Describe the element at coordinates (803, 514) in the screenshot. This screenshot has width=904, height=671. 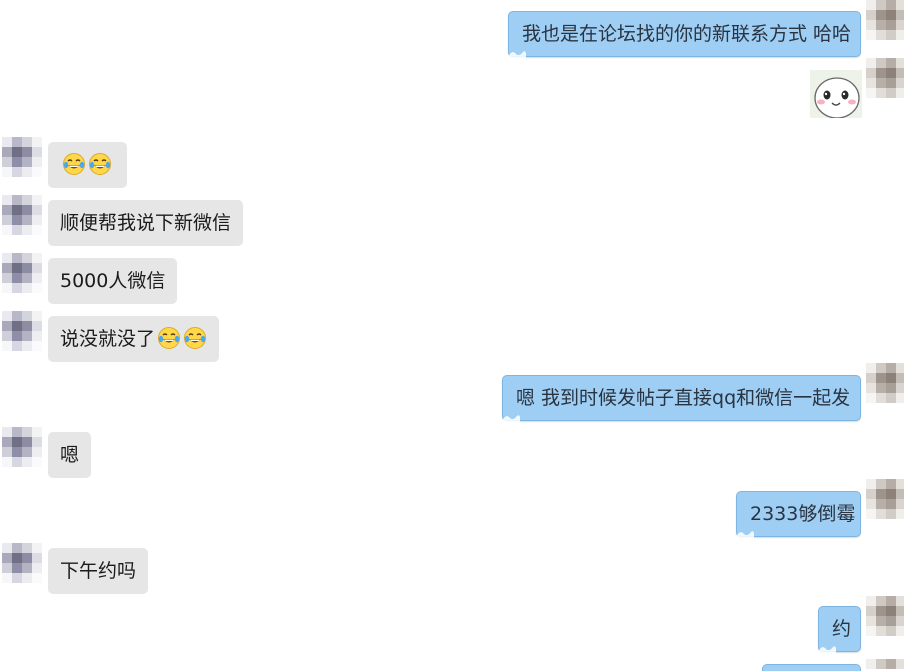
I see `message-text: 2333够倒霉` at that location.